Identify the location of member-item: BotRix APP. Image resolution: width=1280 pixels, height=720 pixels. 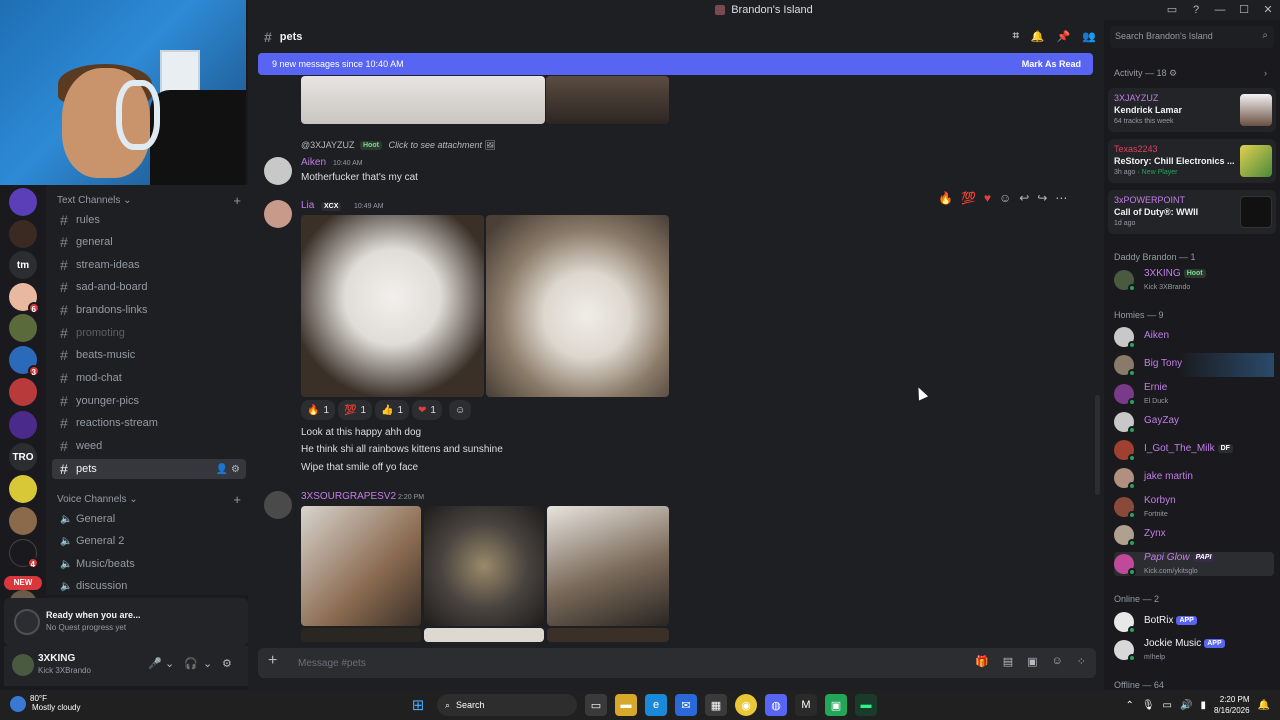
(1194, 622).